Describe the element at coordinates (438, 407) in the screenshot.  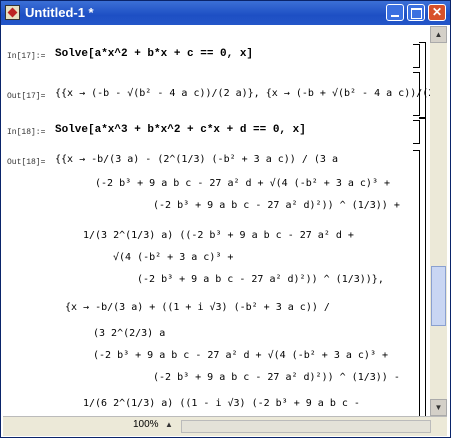
I see `scroll-down-arrow-icon: ▼` at that location.